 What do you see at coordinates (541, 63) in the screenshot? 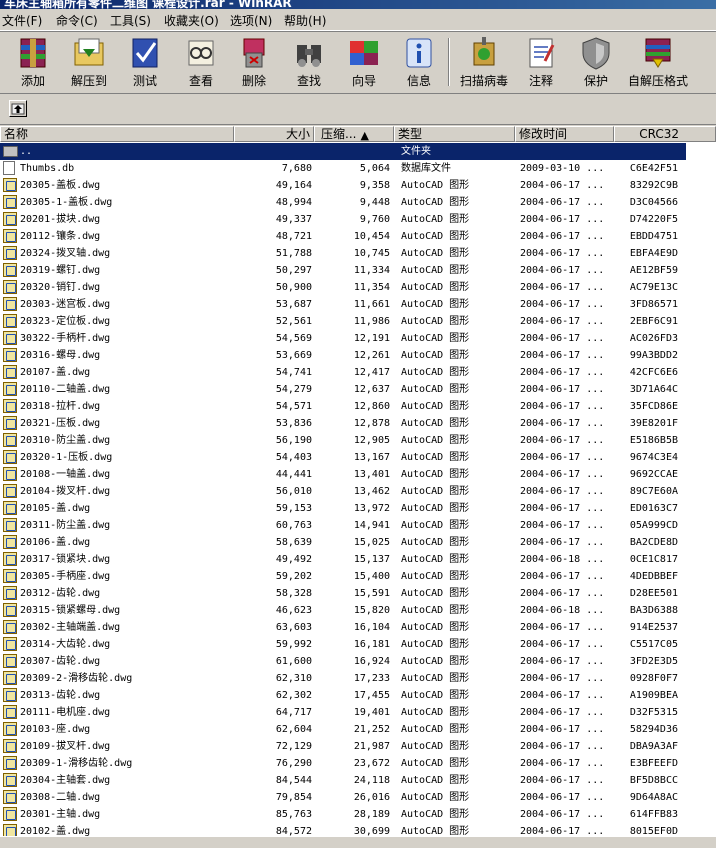
I see `comment-button: 注释` at bounding box center [541, 63].